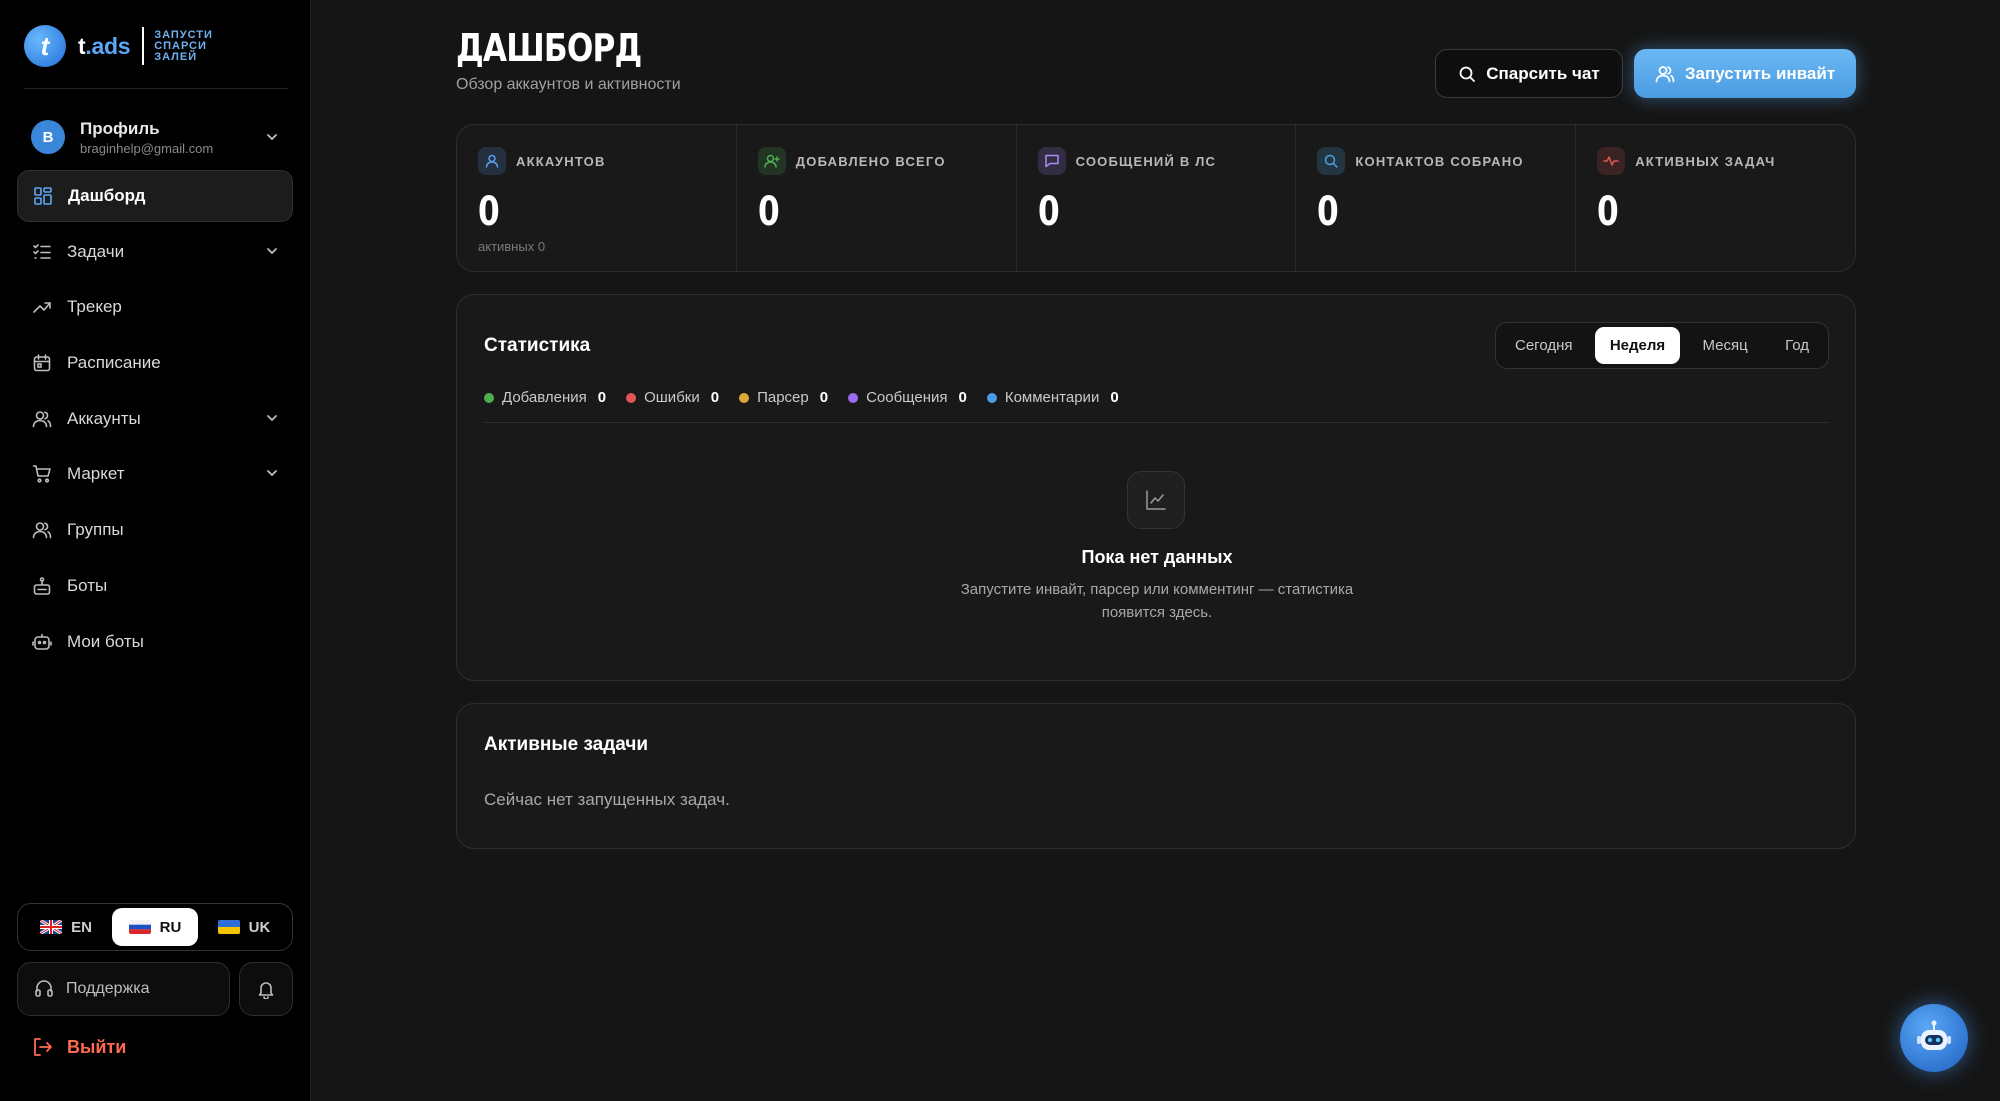 The height and width of the screenshot is (1101, 2000). What do you see at coordinates (42, 586) in the screenshot?
I see `bot-icon` at bounding box center [42, 586].